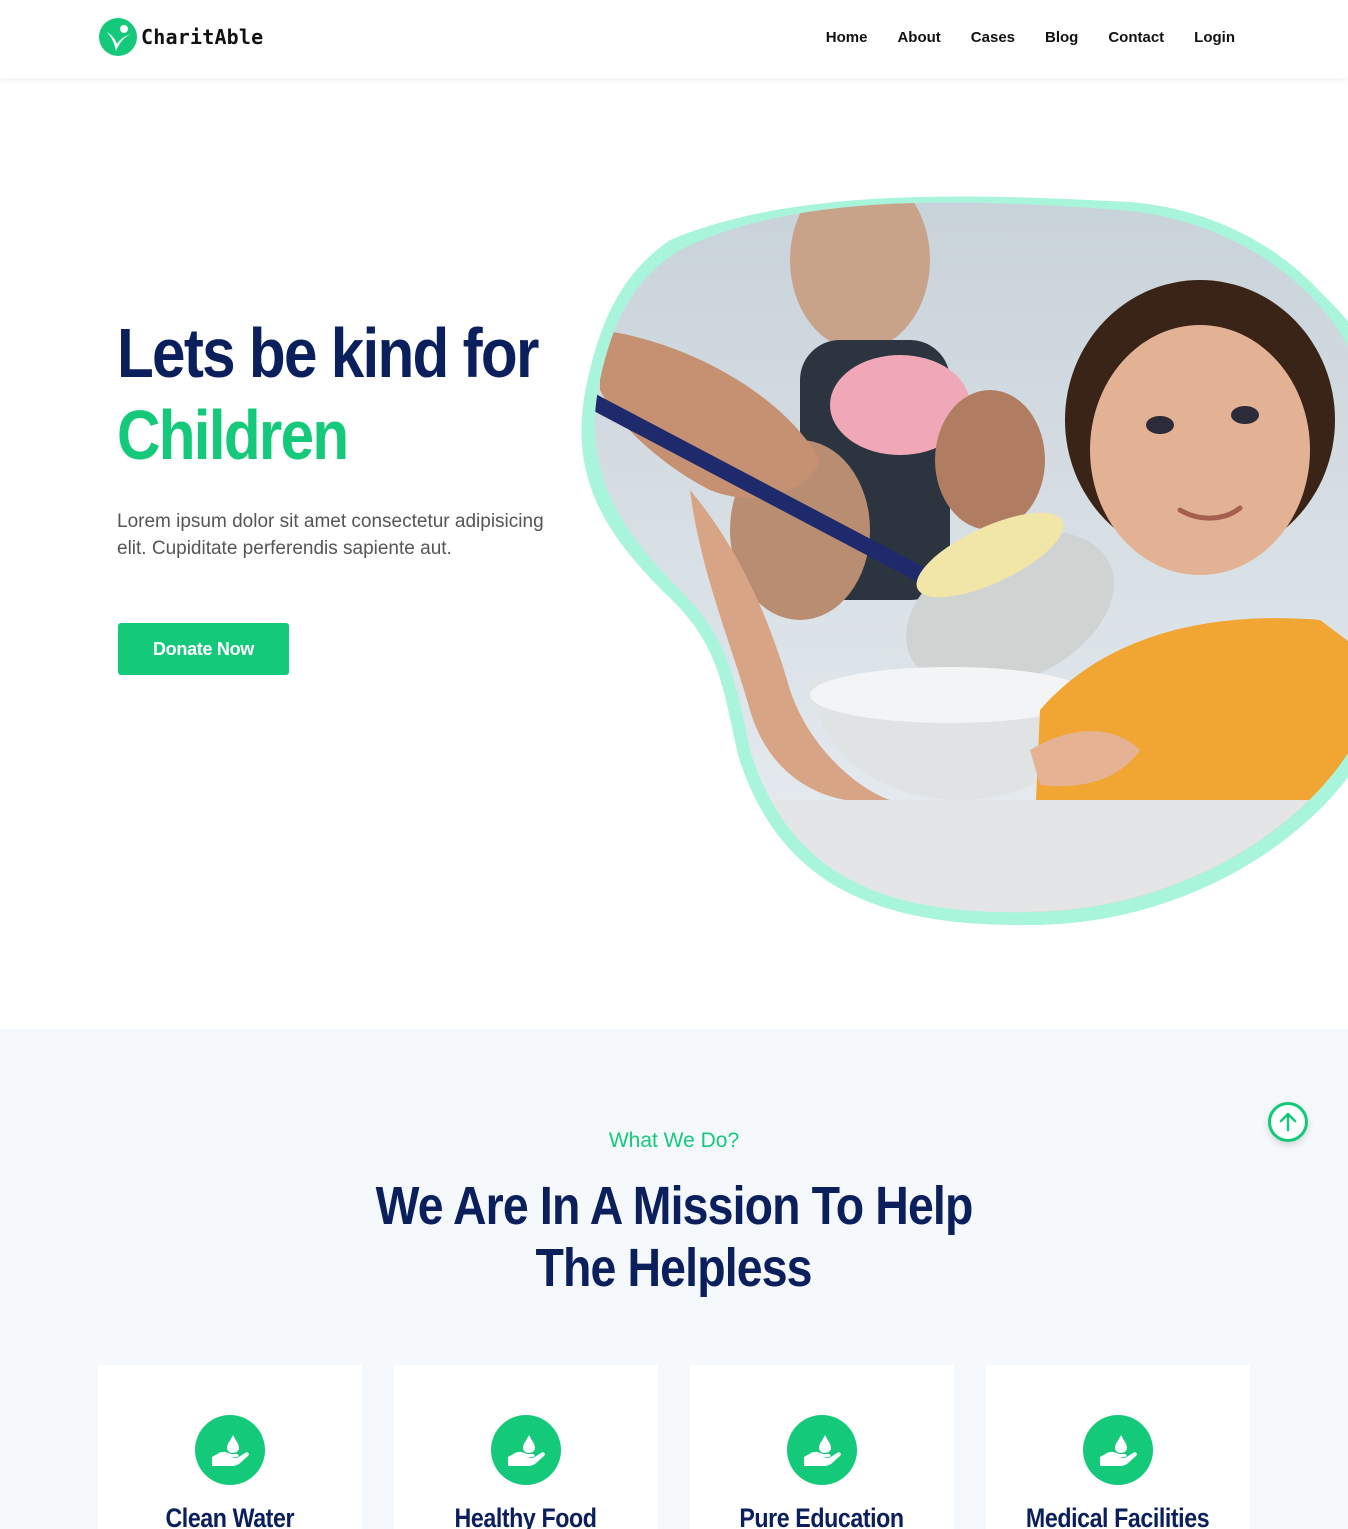 The image size is (1348, 1529). What do you see at coordinates (674, 1268) in the screenshot?
I see `section-title-line2: The Helpless` at bounding box center [674, 1268].